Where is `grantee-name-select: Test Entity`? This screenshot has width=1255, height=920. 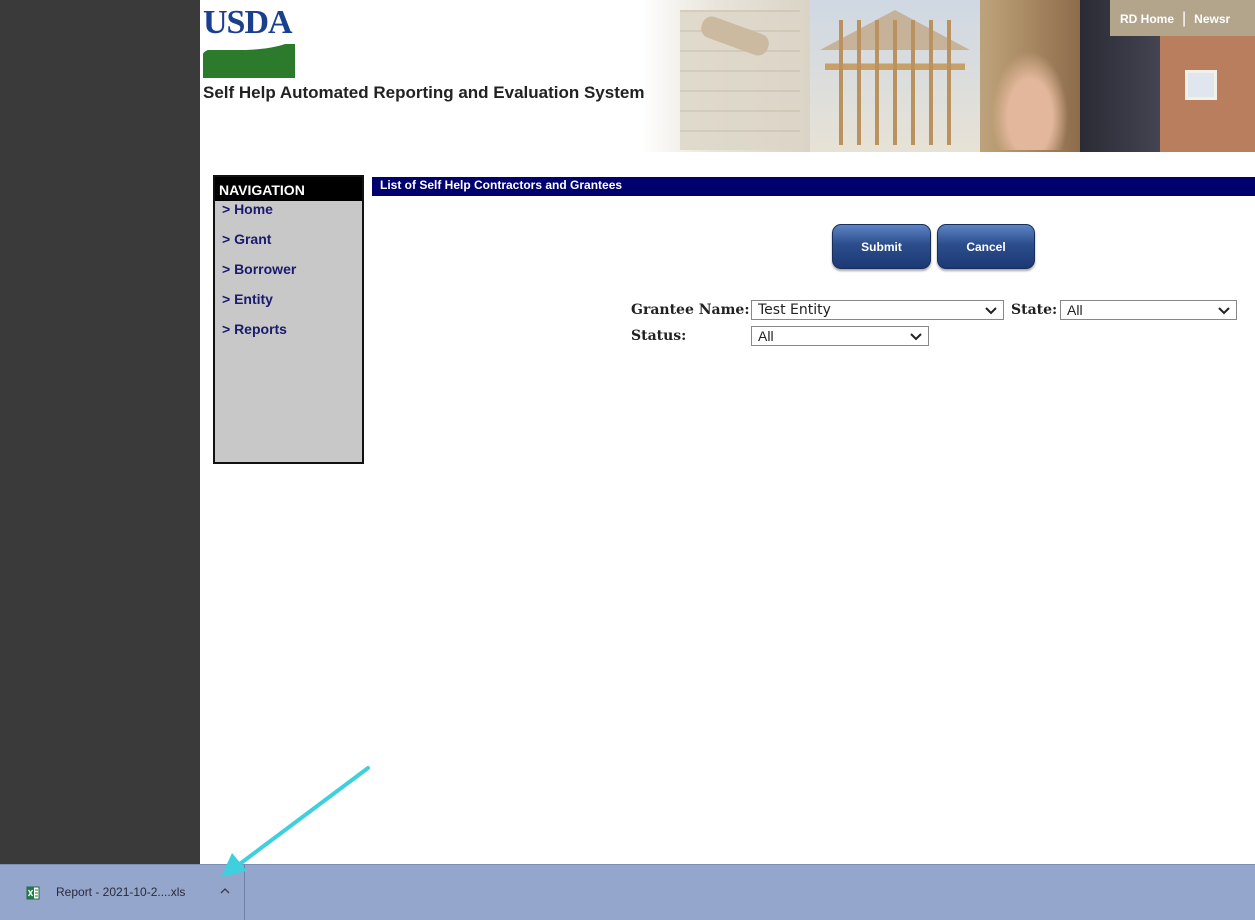 grantee-name-select: Test Entity is located at coordinates (877, 310).